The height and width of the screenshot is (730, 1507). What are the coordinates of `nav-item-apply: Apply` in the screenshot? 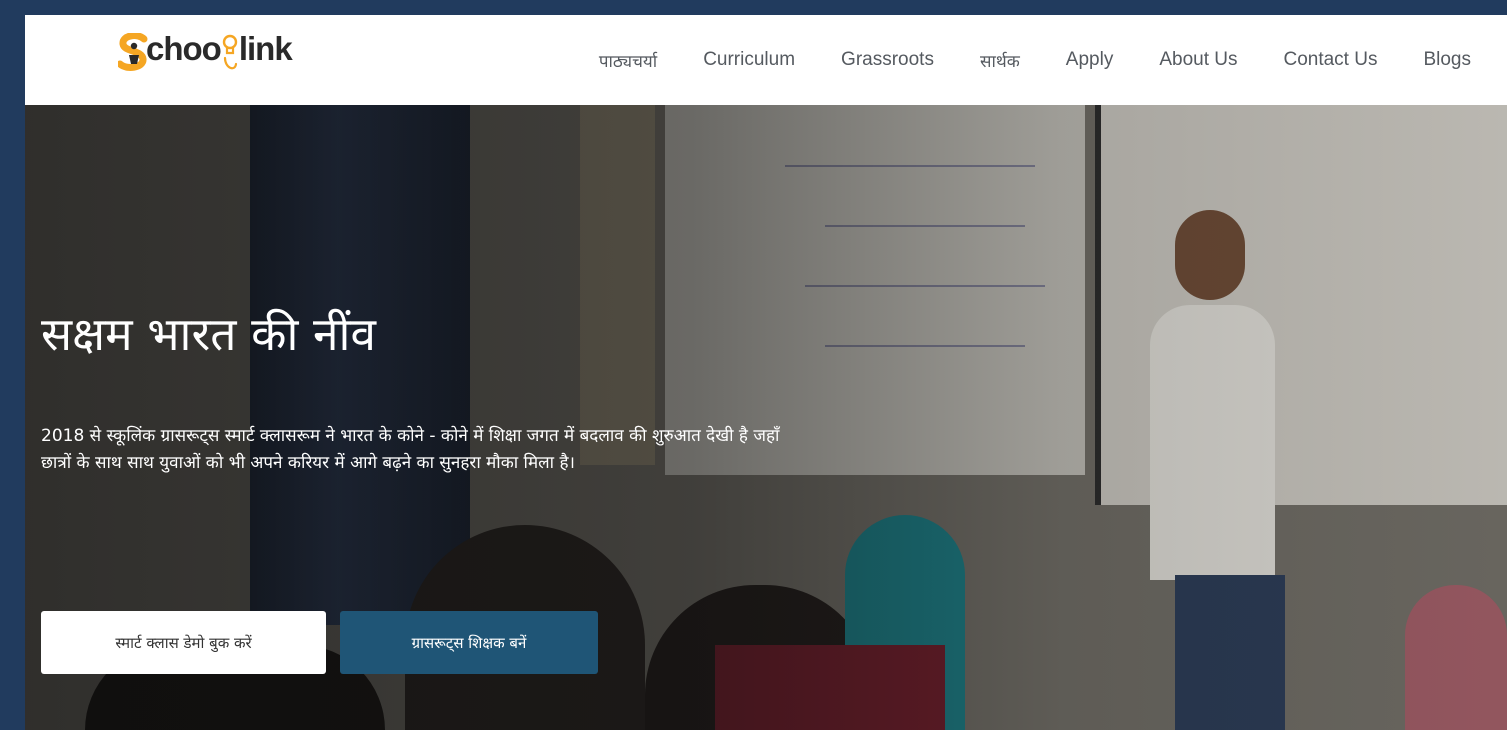 It's located at (1090, 60).